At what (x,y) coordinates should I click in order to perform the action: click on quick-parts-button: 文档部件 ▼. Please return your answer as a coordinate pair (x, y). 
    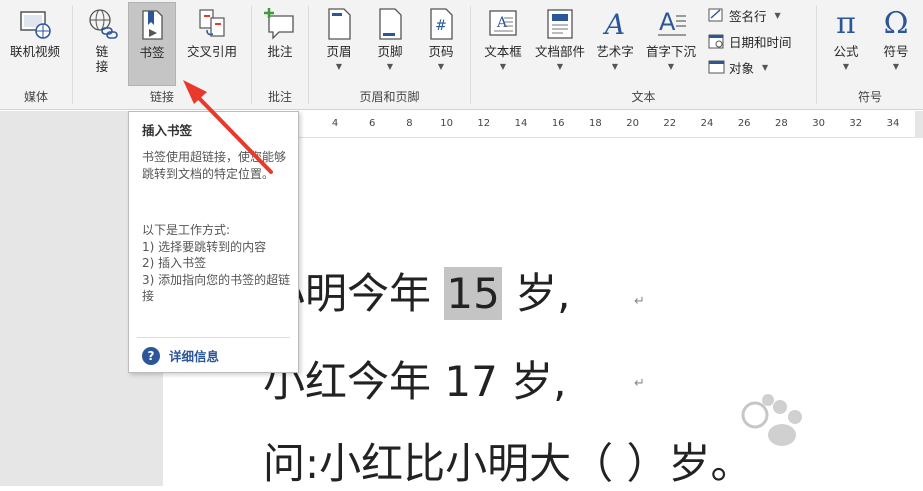
    Looking at the image, I should click on (560, 44).